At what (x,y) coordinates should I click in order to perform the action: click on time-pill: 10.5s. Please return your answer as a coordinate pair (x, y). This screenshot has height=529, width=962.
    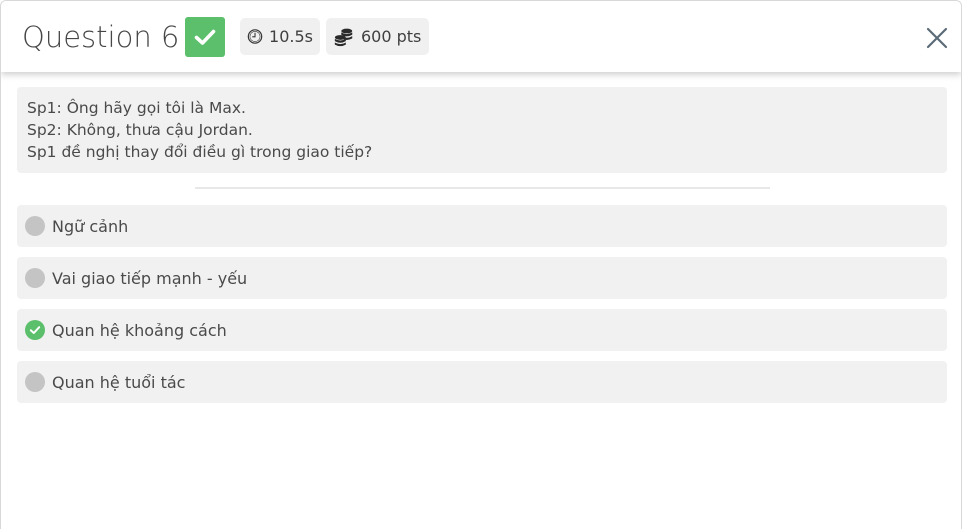
    Looking at the image, I should click on (280, 36).